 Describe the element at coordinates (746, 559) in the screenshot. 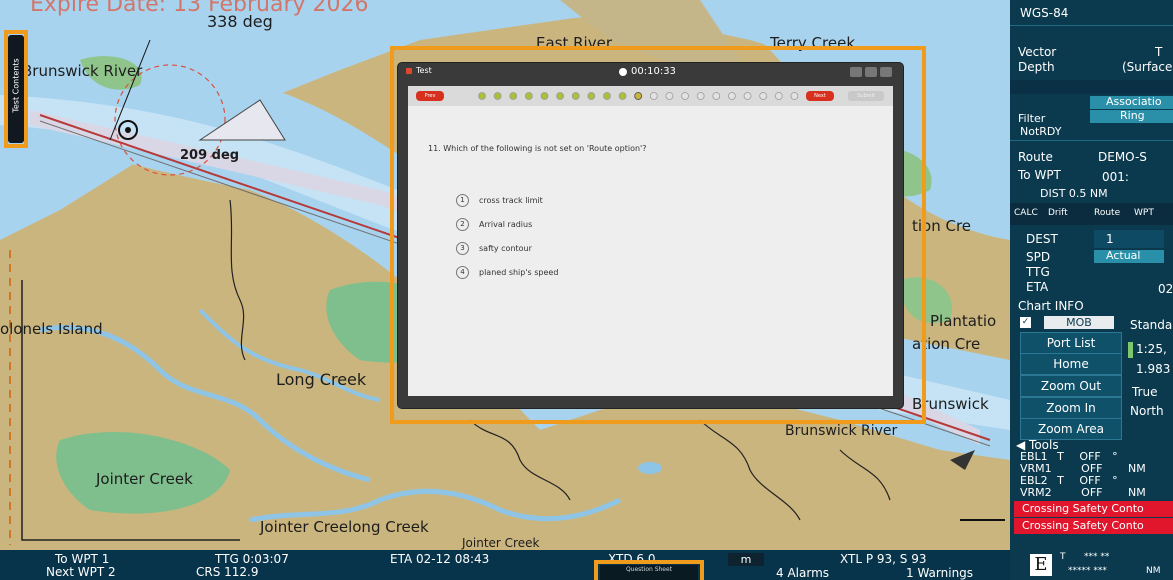

I see `unit-button: m` at that location.